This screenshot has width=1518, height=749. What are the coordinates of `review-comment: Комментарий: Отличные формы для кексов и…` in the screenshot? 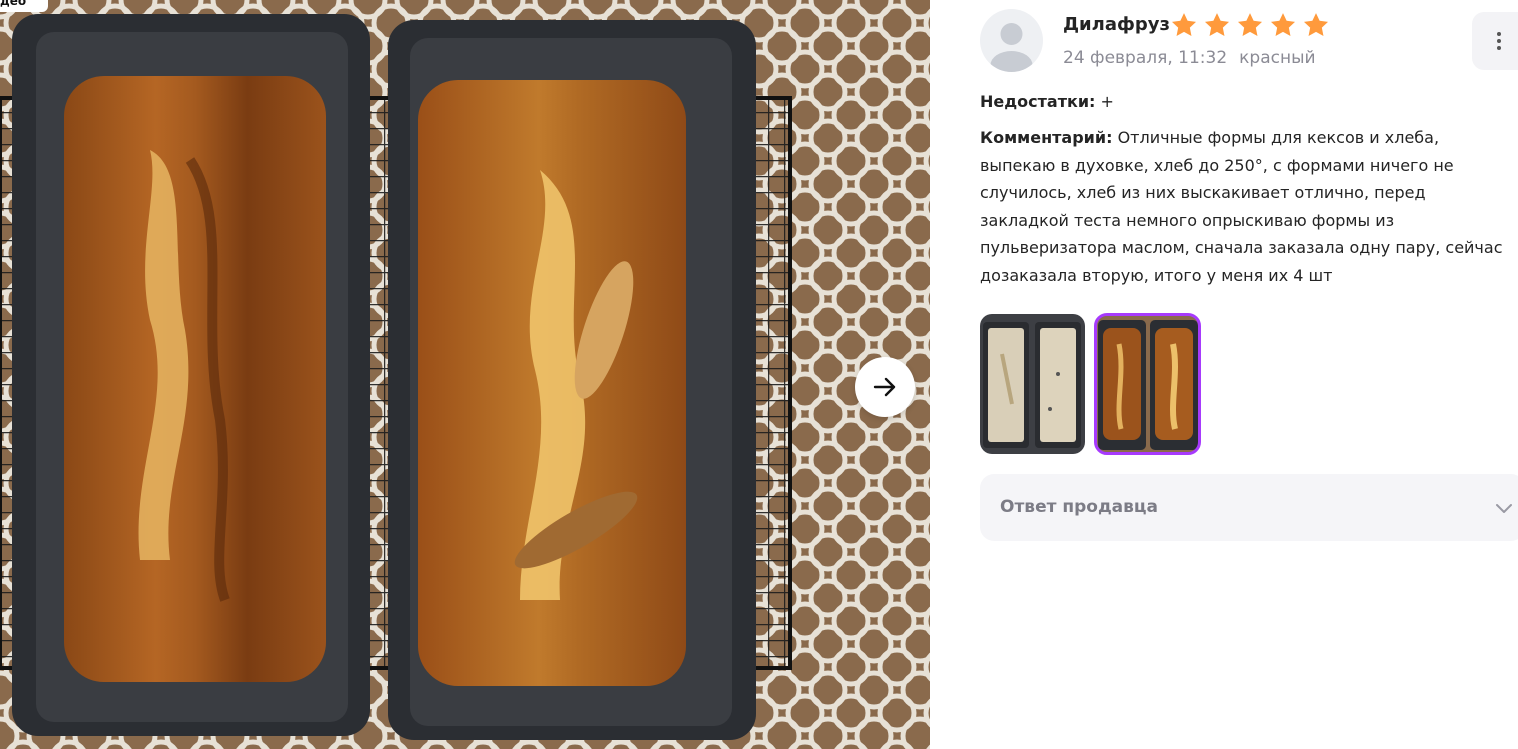 It's located at (1245, 207).